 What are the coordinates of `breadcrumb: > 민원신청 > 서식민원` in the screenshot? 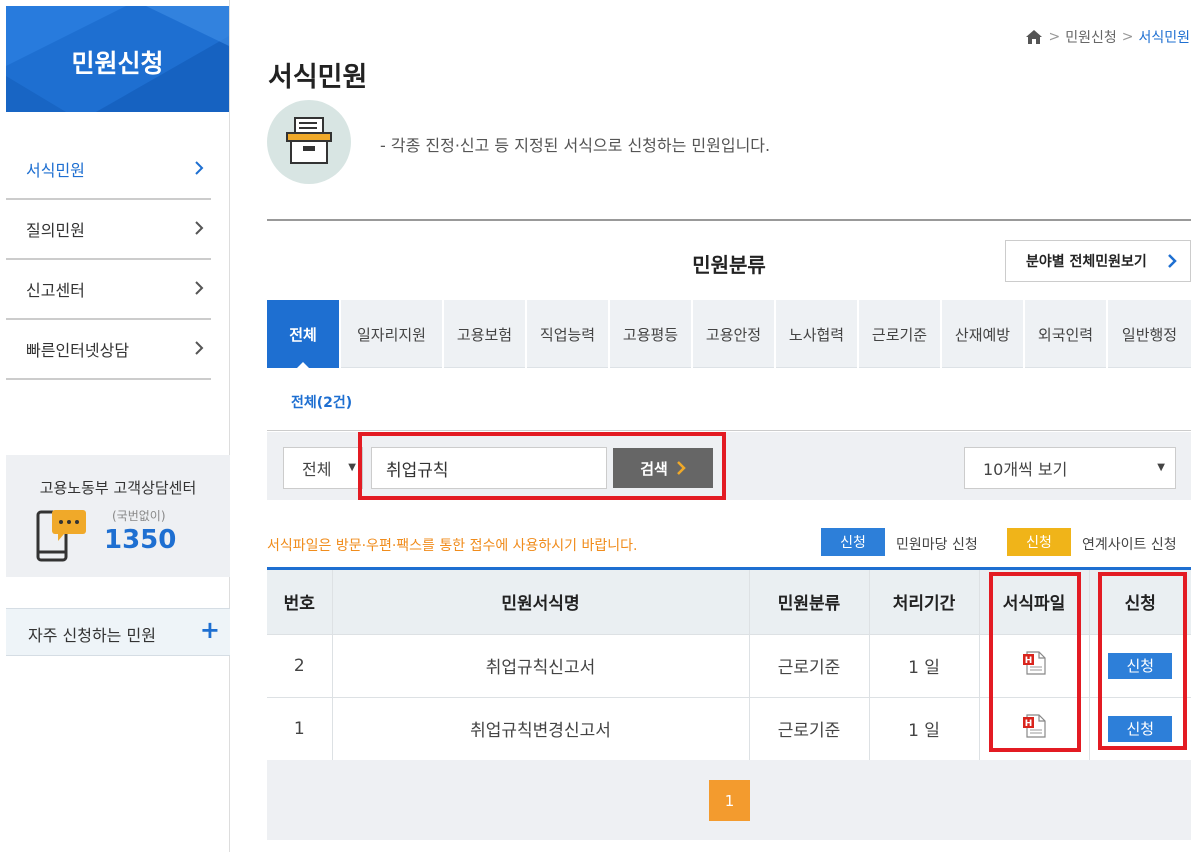 It's located at (1107, 37).